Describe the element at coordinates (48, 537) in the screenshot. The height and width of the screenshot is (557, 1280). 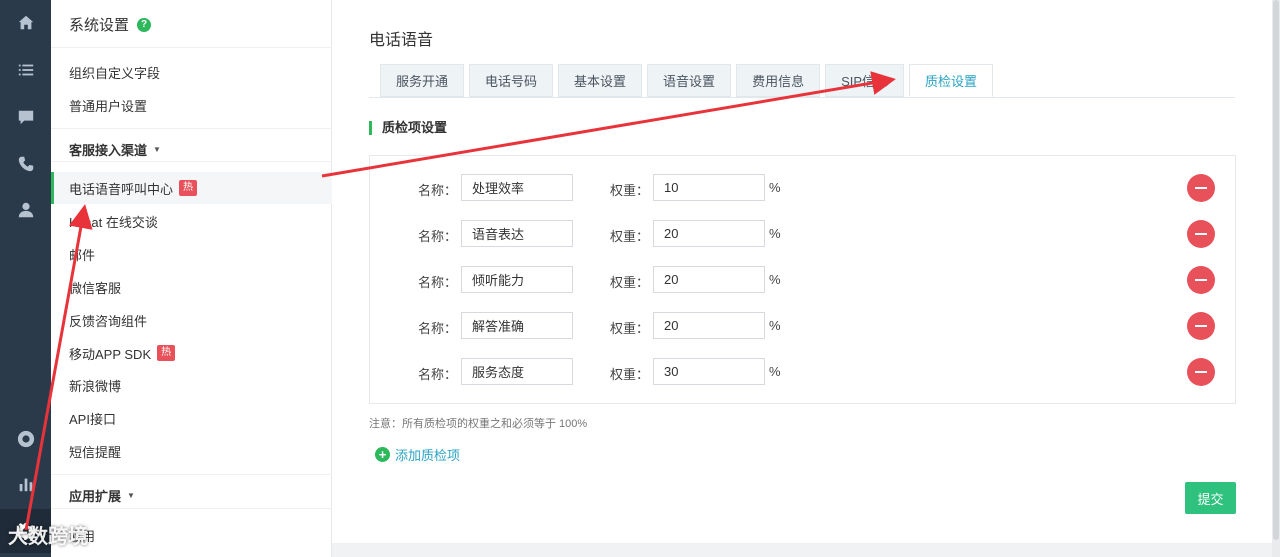
I see `watermark-text: 大数跨境` at that location.